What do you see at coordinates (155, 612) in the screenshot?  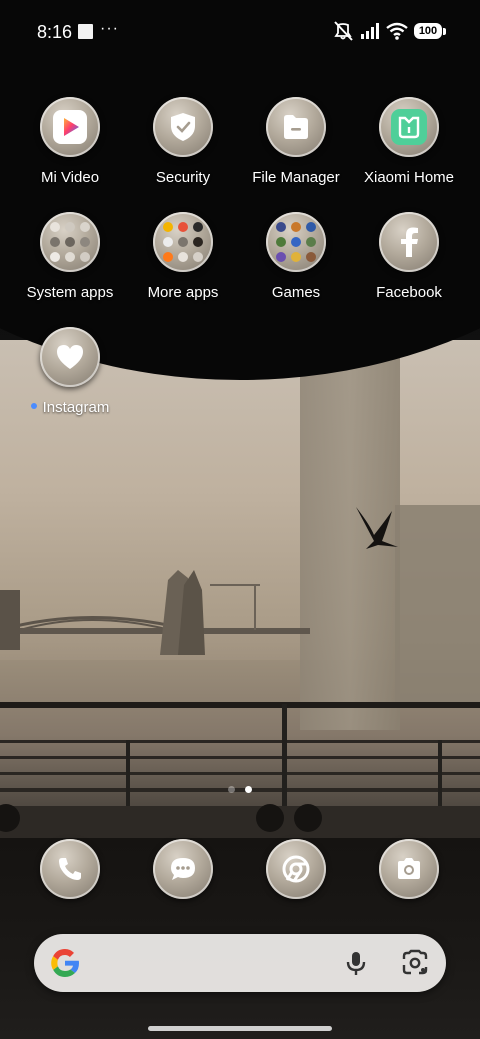 I see `wallpaper-bridge` at bounding box center [155, 612].